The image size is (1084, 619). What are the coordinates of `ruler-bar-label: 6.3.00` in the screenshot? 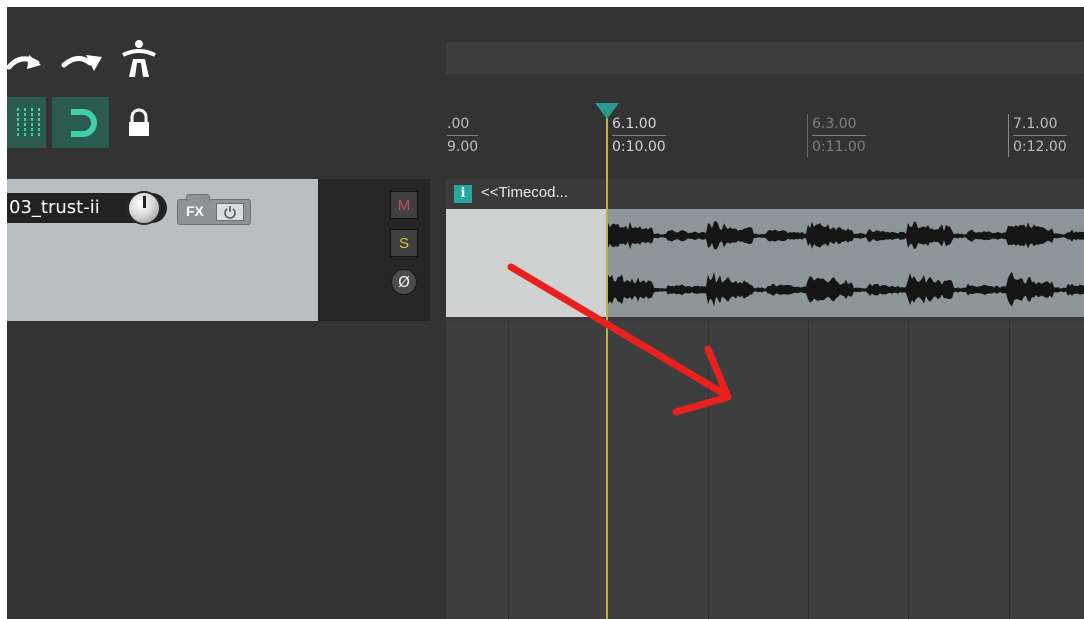 It's located at (839, 125).